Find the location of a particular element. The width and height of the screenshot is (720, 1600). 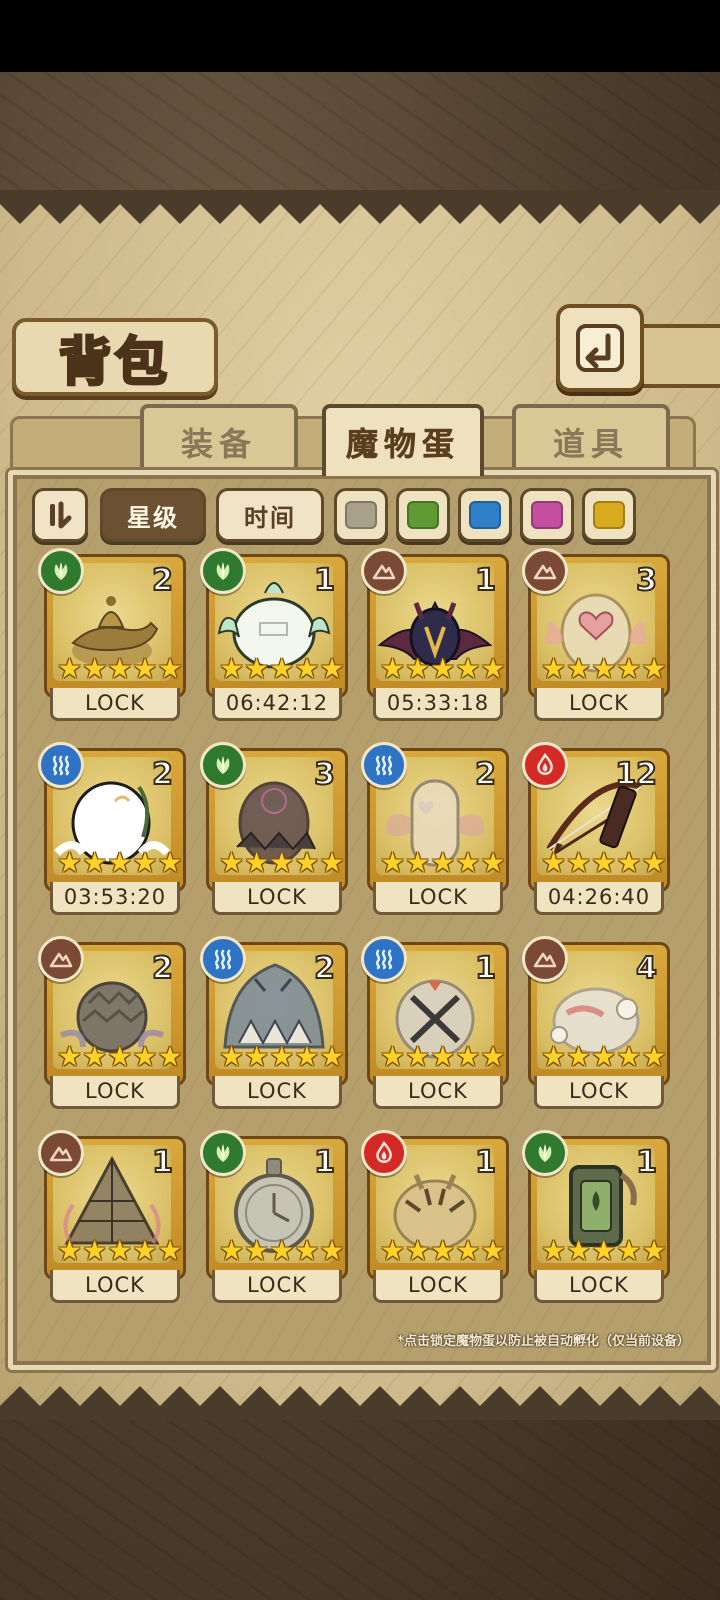

egg-card: 2 ★ ★ ★ ★ ★ 03:53:20 is located at coordinates (112, 828).